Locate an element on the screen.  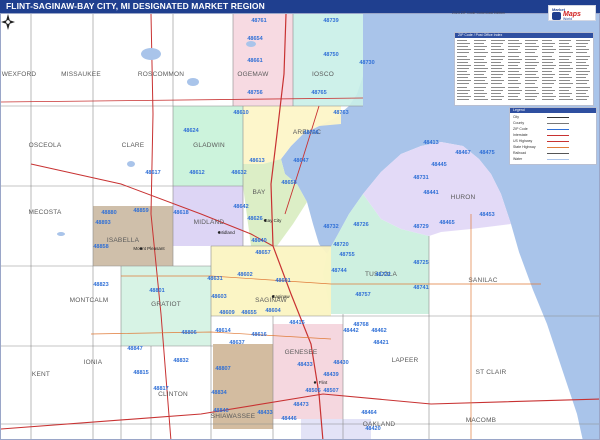
zip-label: 48445 is located at coordinates (438, 165).